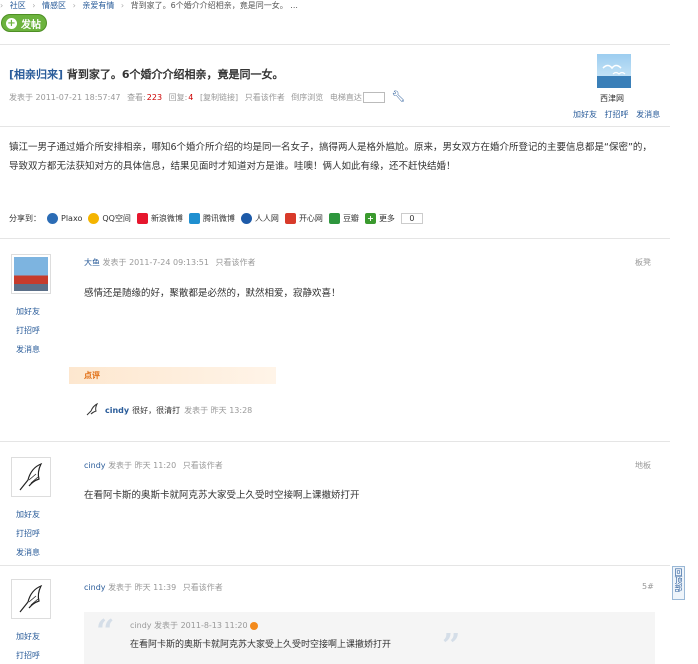 Image resolution: width=698 pixels, height=664 pixels. I want to click on quote-text: 在看阿卡斯的奥斯卡就阿克苏大家受上久受时空接啊上课撤娇打开, so click(261, 645).